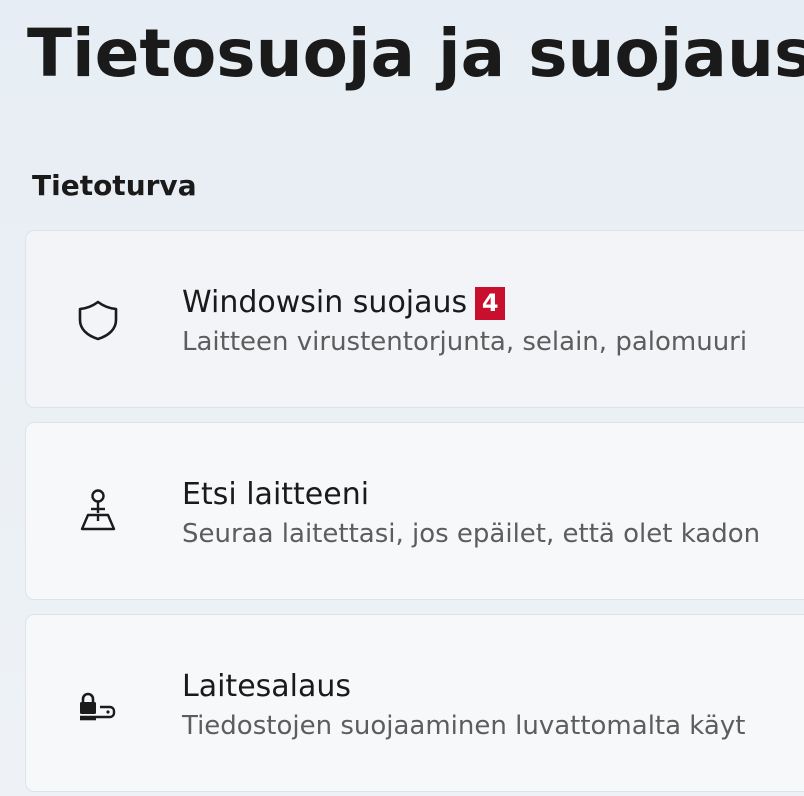 This screenshot has height=796, width=804. What do you see at coordinates (490, 303) in the screenshot?
I see `step-number-badge: 4` at bounding box center [490, 303].